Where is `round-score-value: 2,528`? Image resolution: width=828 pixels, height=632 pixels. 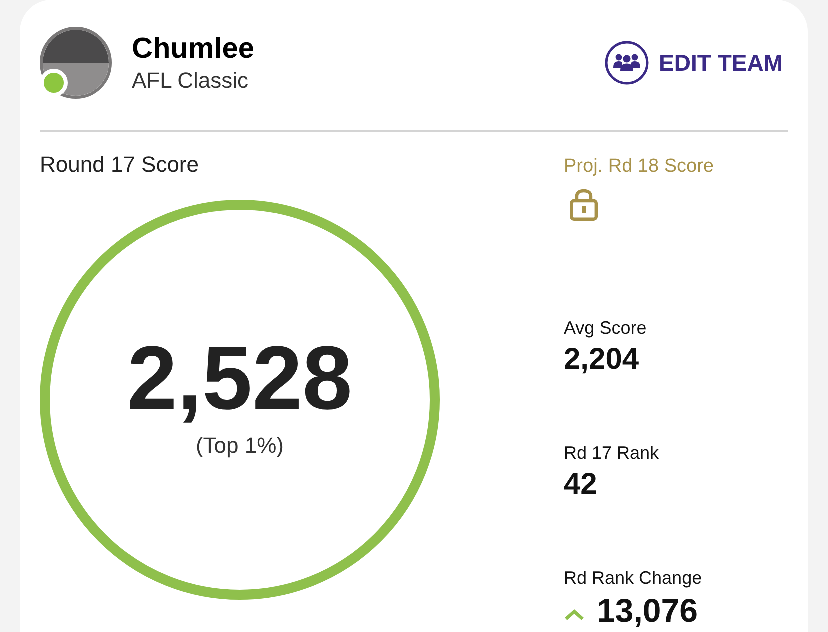 round-score-value: 2,528 is located at coordinates (240, 379).